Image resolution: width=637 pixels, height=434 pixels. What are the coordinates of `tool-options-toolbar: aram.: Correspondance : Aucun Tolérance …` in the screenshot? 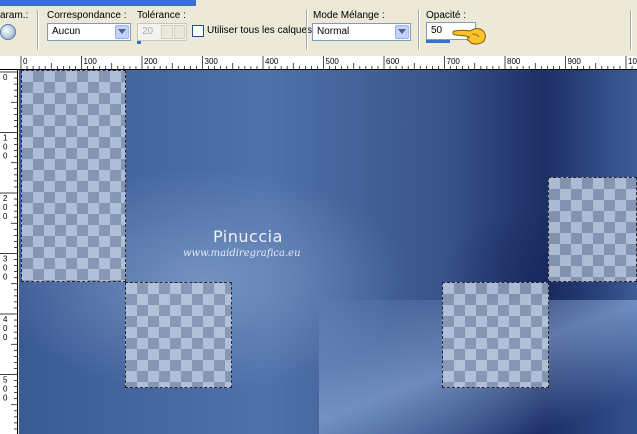 It's located at (318, 31).